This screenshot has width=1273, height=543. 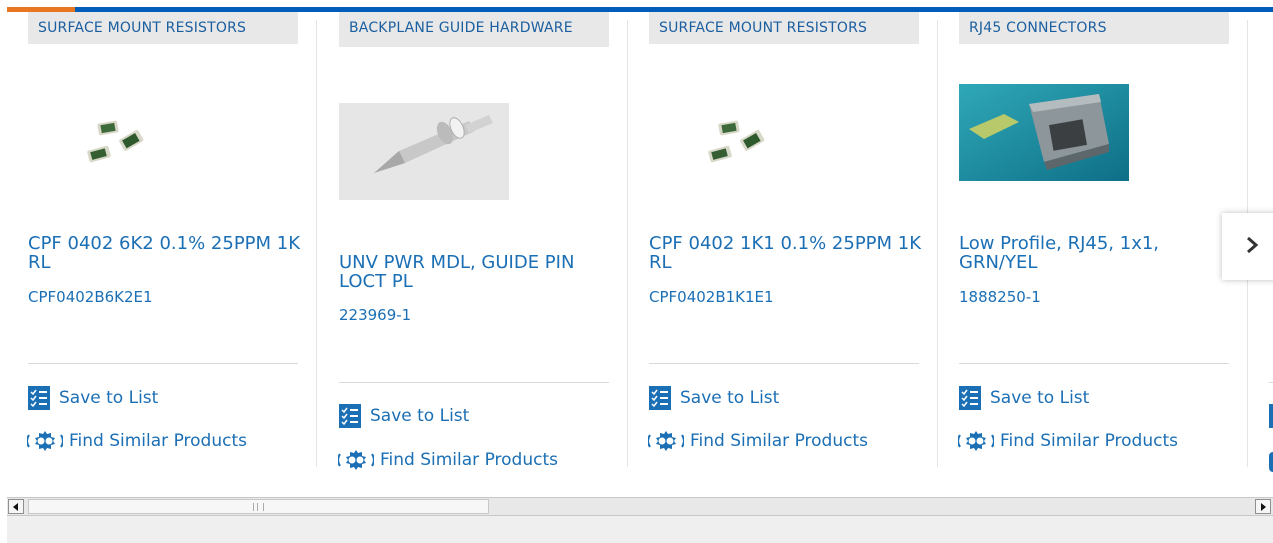 I want to click on arrow-right-icon, so click(x=1263, y=506).